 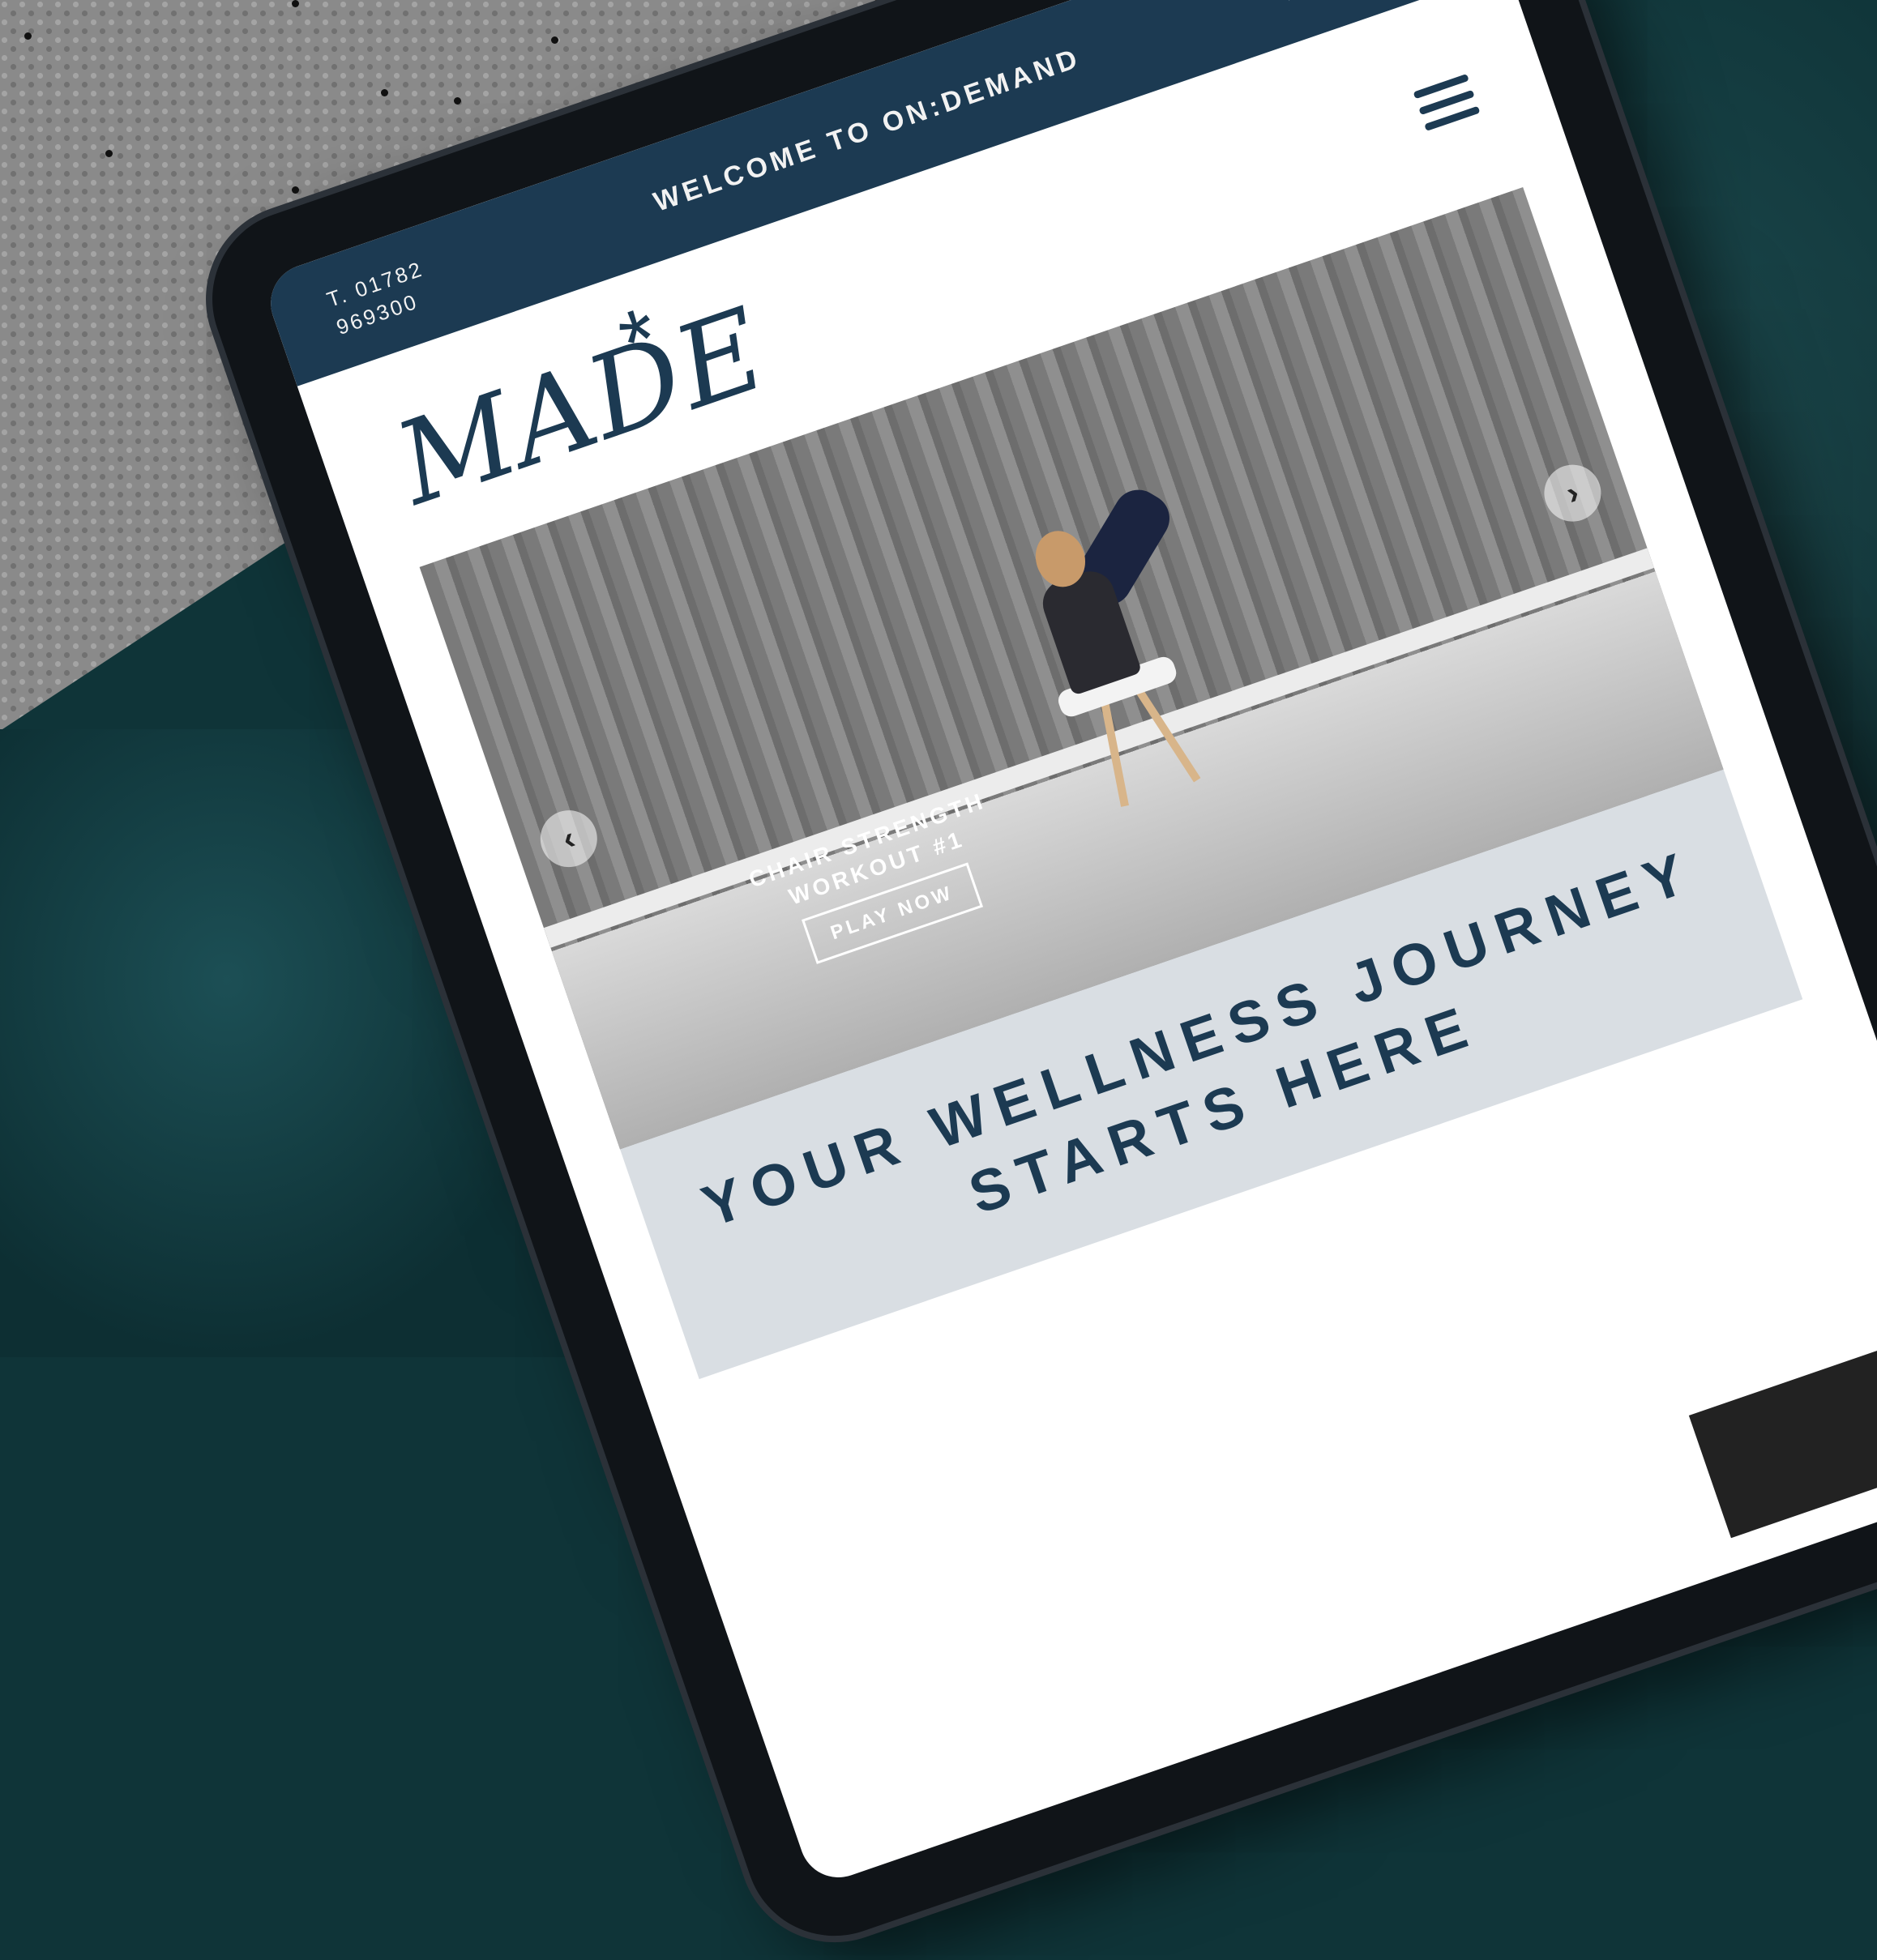 What do you see at coordinates (1783, 1437) in the screenshot?
I see `video-thumbnail` at bounding box center [1783, 1437].